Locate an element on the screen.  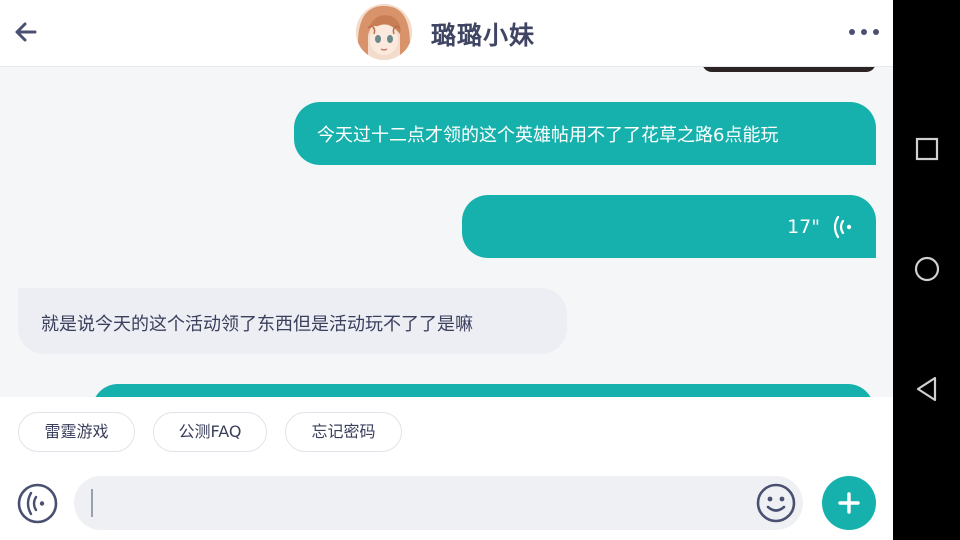
square-icon is located at coordinates (927, 149).